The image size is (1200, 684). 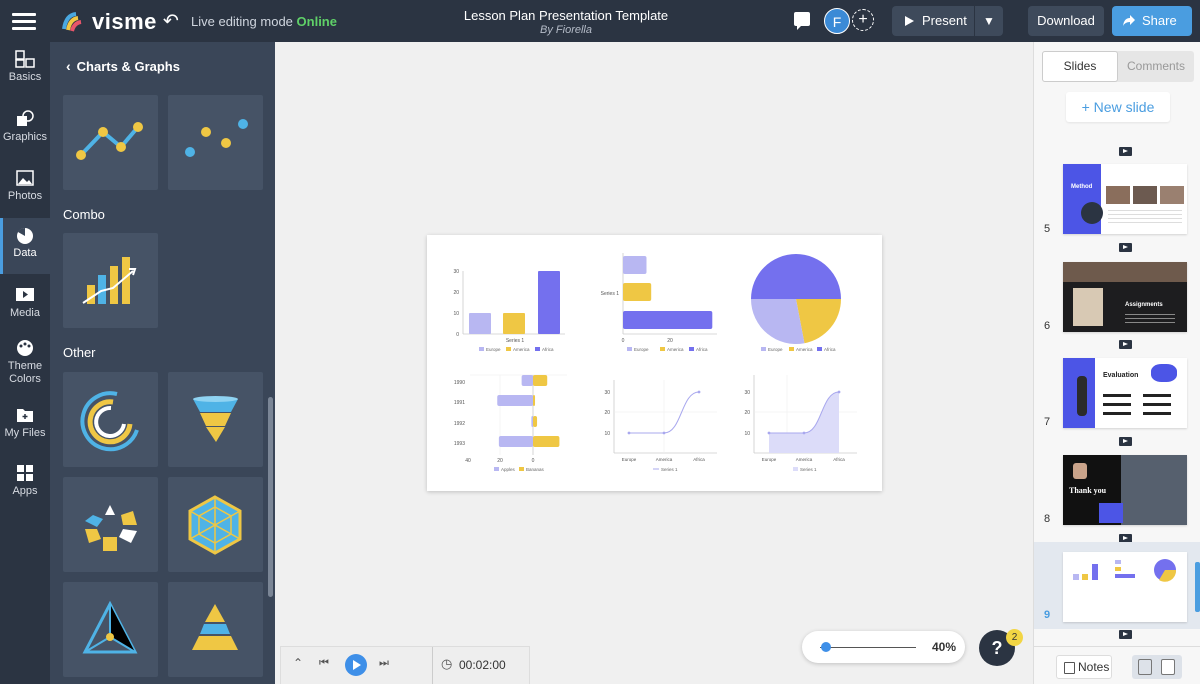 What do you see at coordinates (123, 66) in the screenshot?
I see `panel-back-button: ‹ Charts & Graphs` at bounding box center [123, 66].